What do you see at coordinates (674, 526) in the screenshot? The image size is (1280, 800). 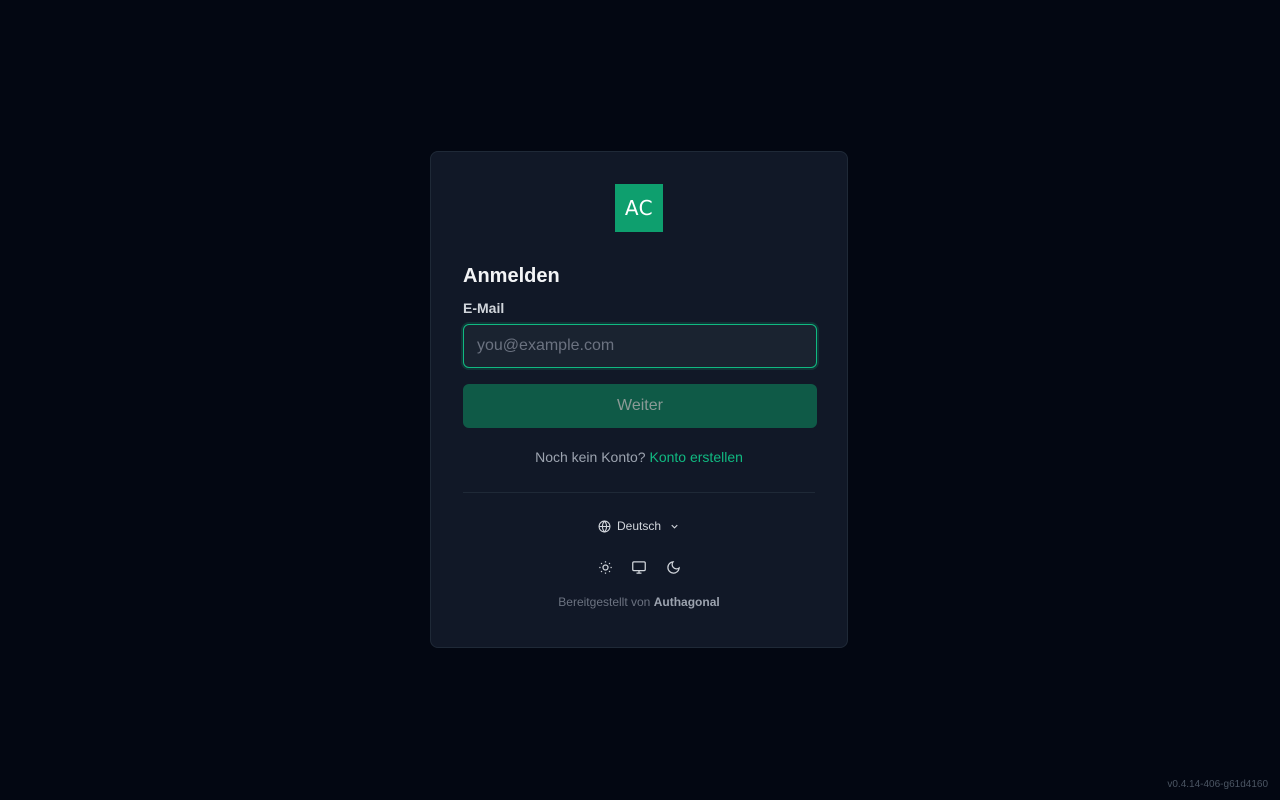 I see `chevron-down-icon` at bounding box center [674, 526].